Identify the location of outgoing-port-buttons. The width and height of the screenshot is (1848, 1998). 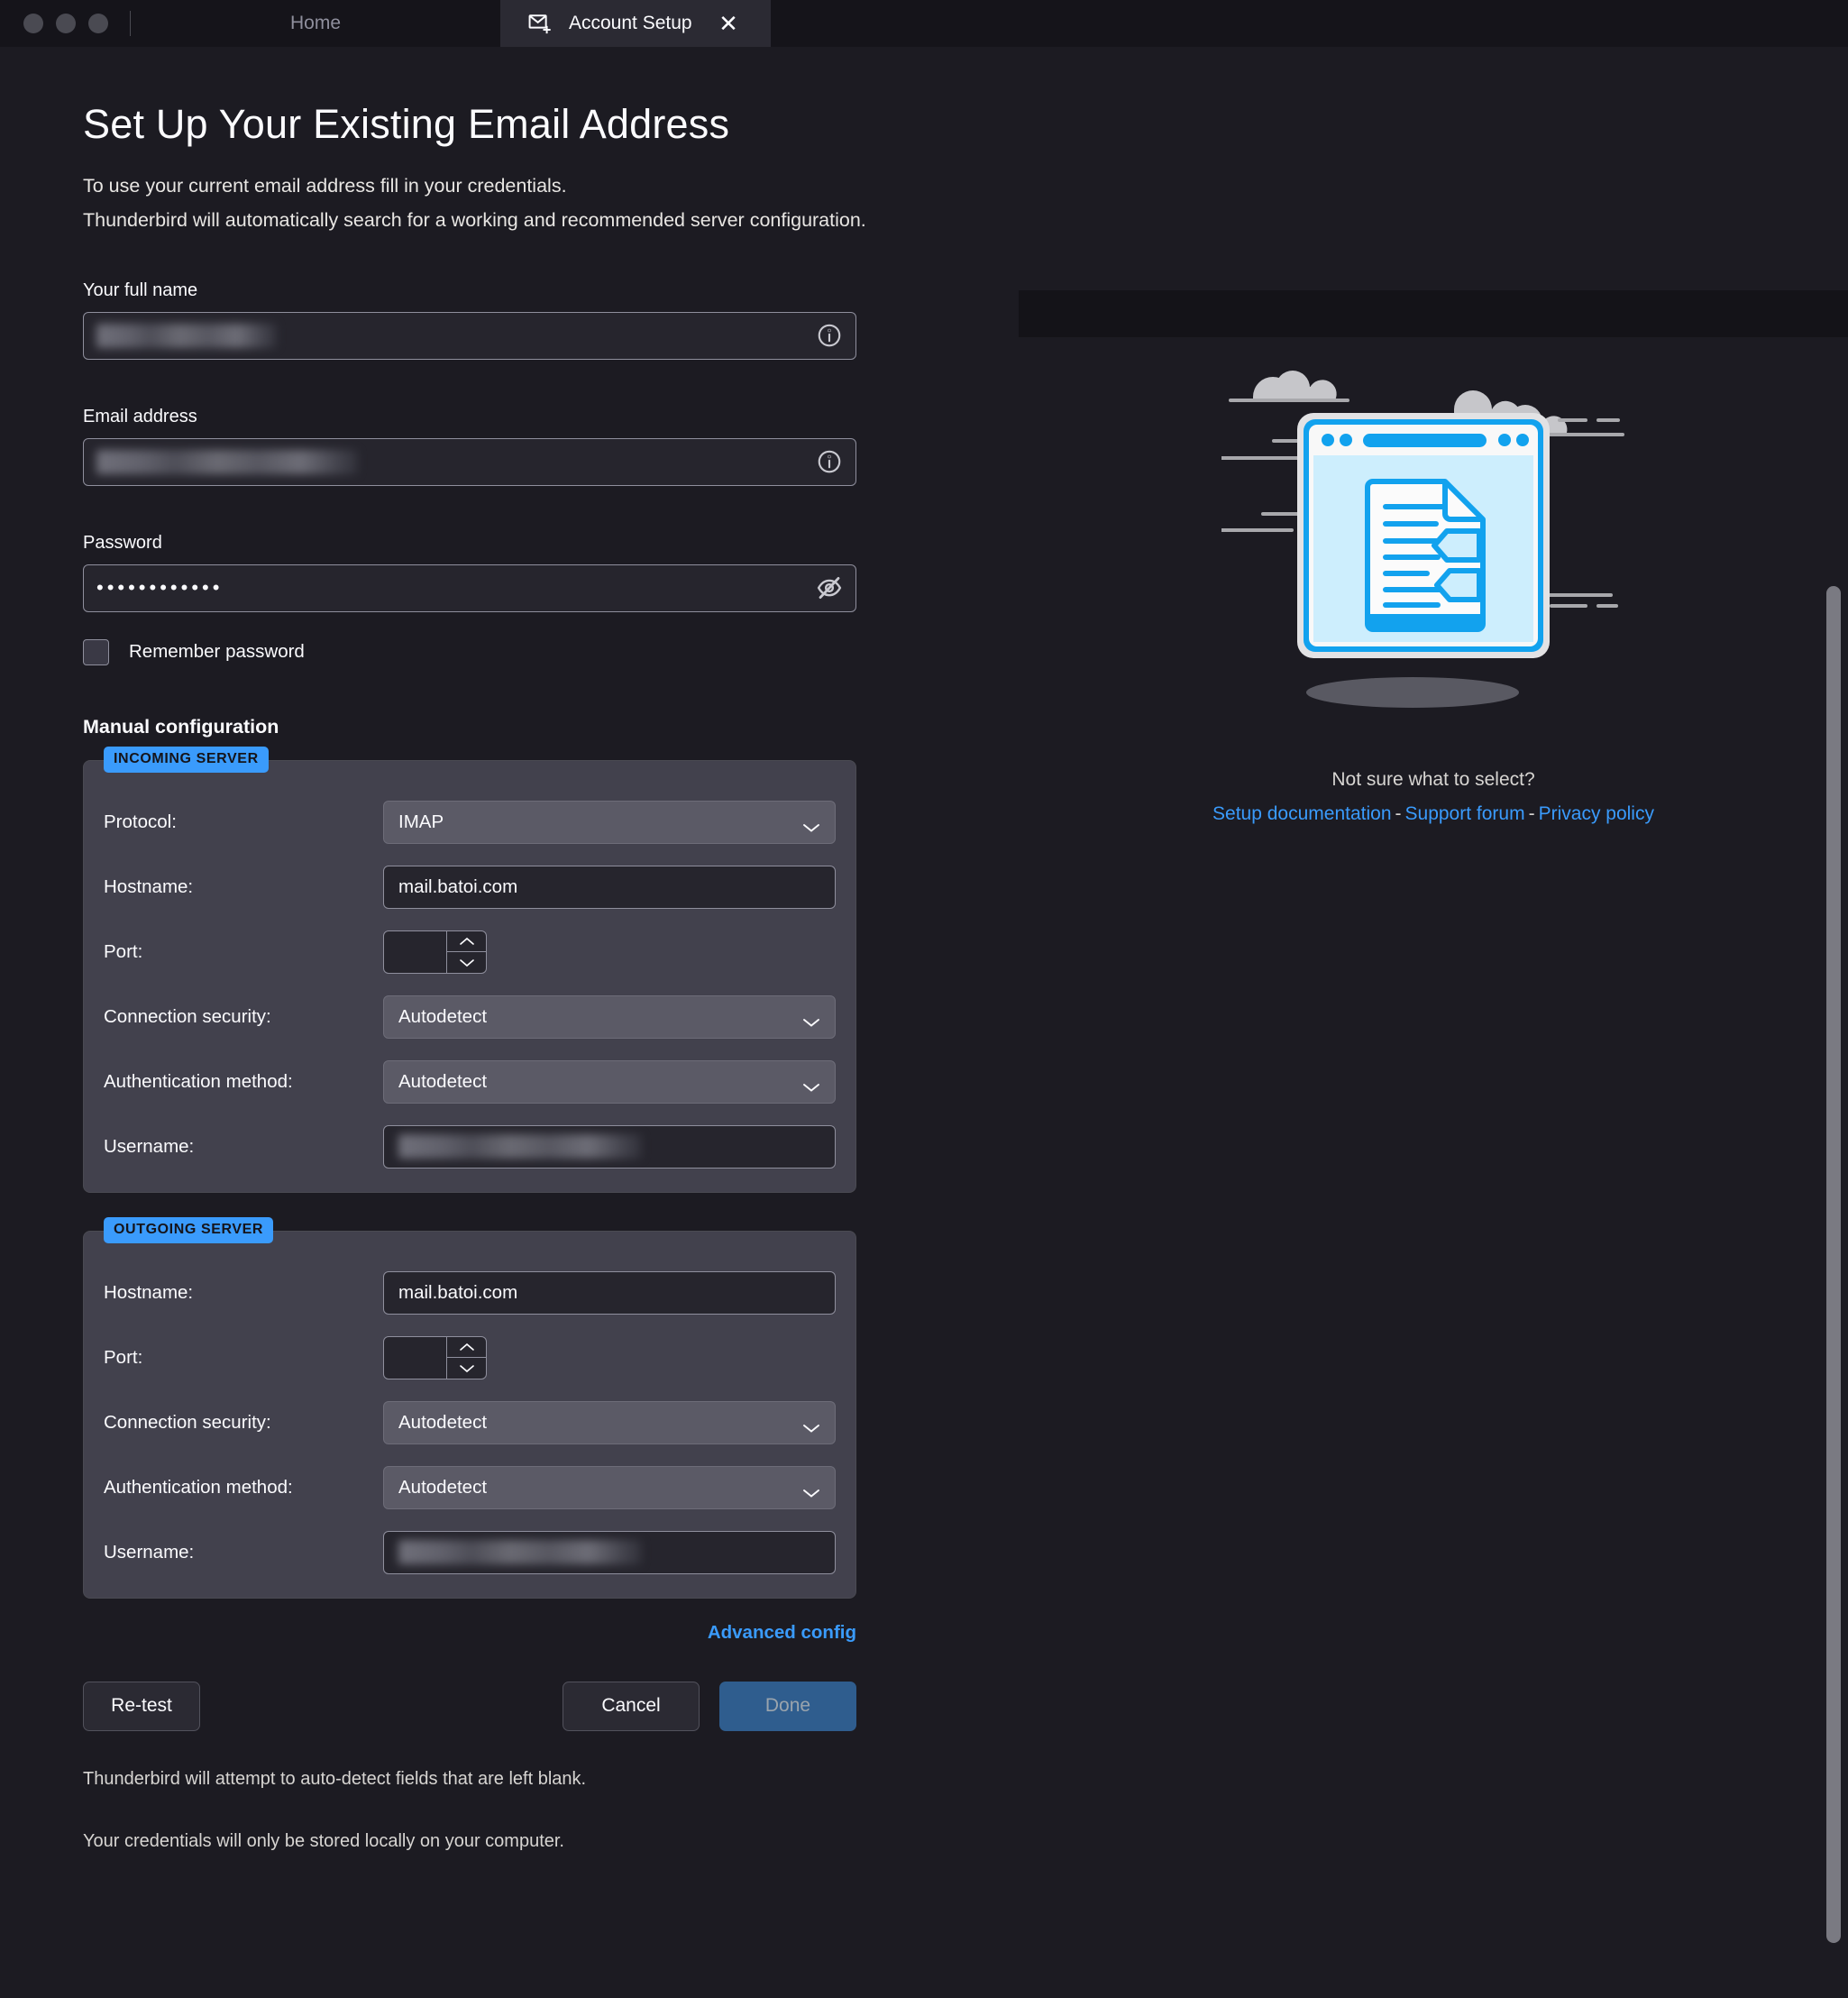
(466, 1358).